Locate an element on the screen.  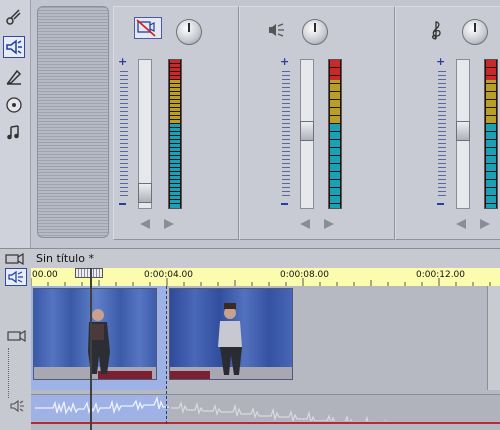
video-audio-icon is located at coordinates (148, 28).